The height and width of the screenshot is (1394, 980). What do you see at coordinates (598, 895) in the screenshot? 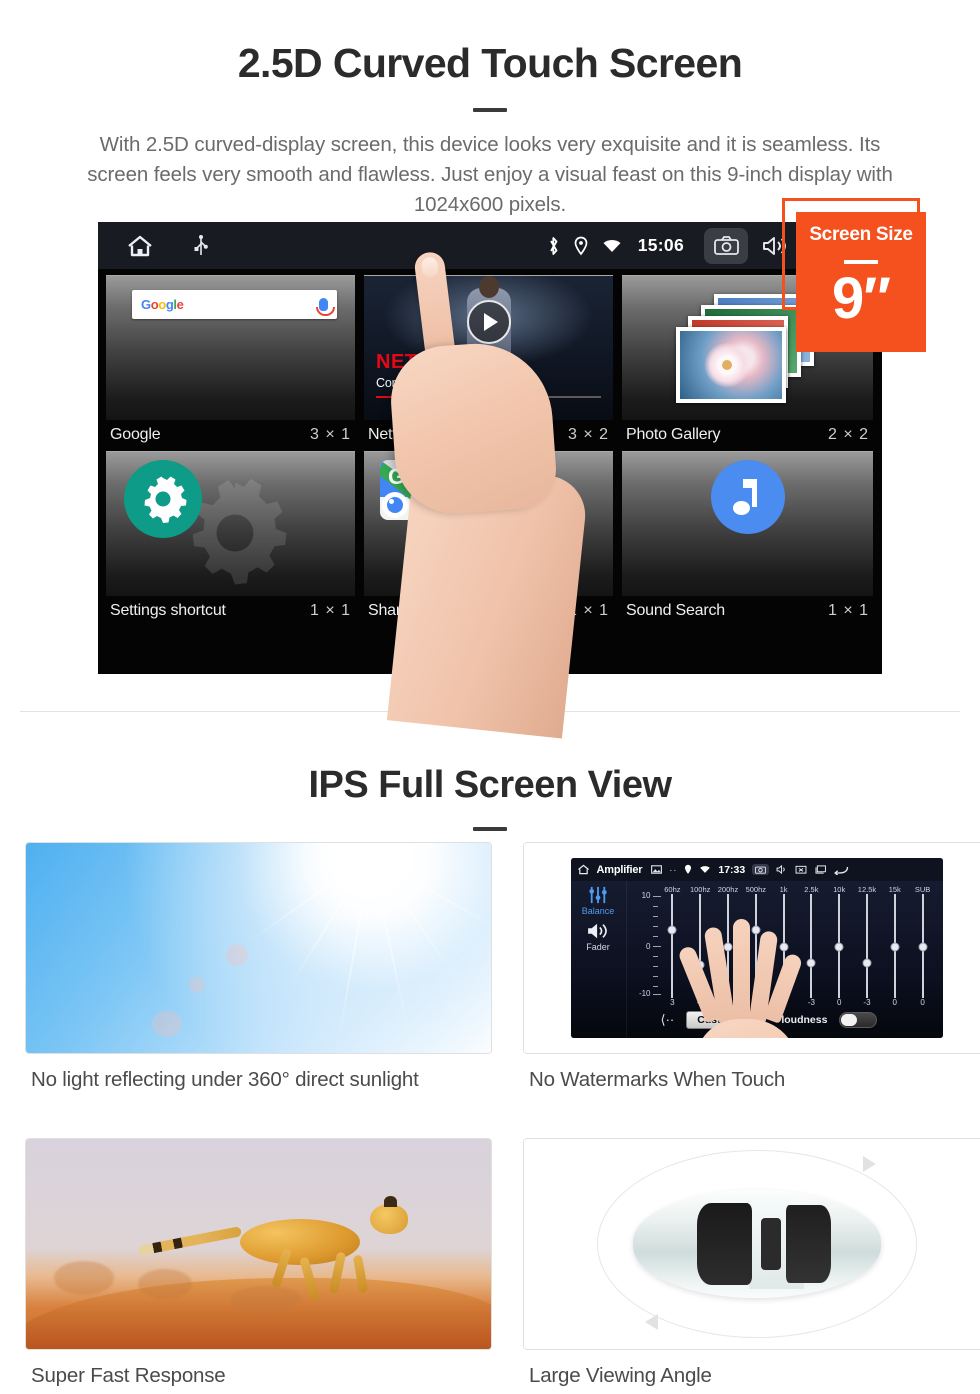
I see `sliders-icon` at bounding box center [598, 895].